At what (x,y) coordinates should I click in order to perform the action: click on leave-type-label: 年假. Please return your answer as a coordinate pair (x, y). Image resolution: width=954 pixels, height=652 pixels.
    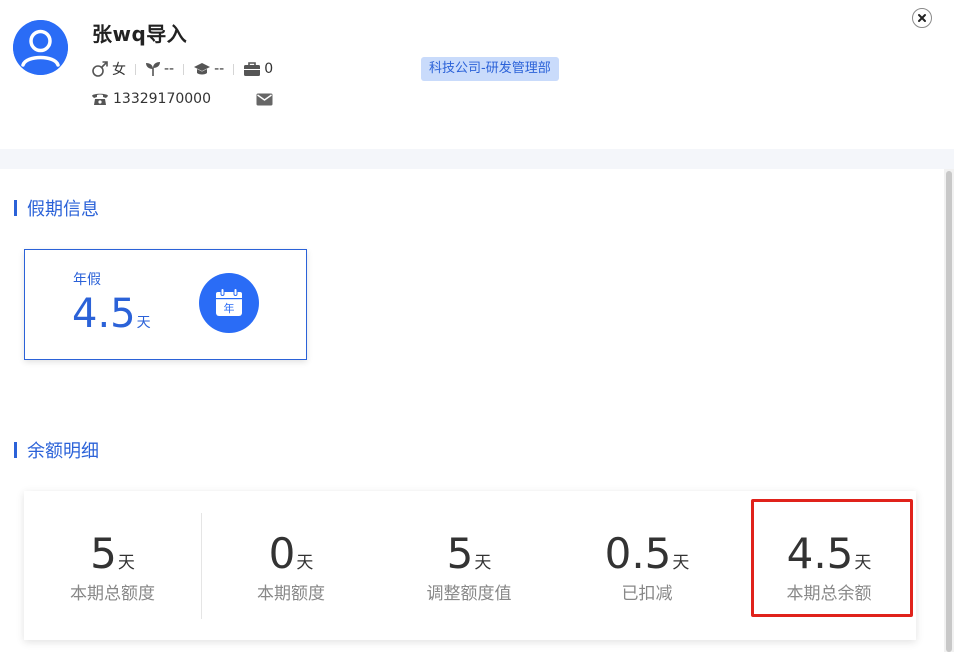
    Looking at the image, I should click on (87, 280).